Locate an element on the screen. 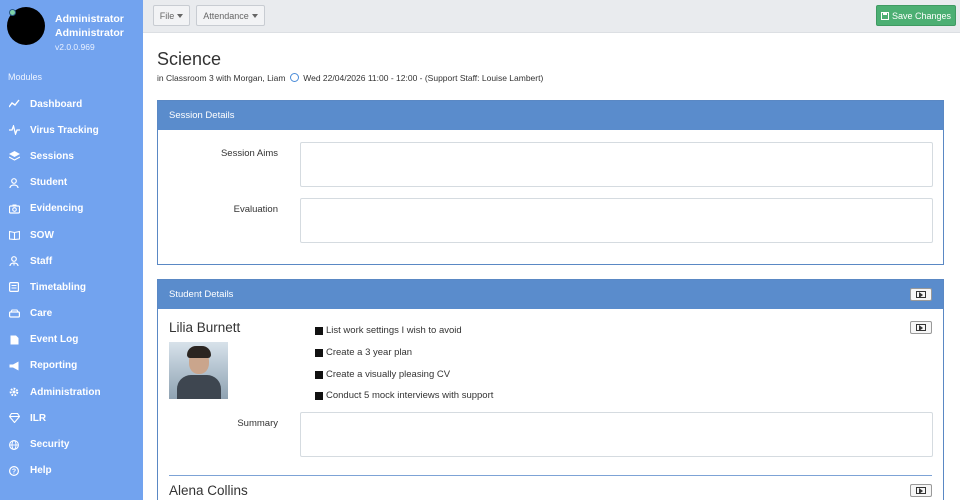 This screenshot has height=500, width=960. summary-field is located at coordinates (616, 434).